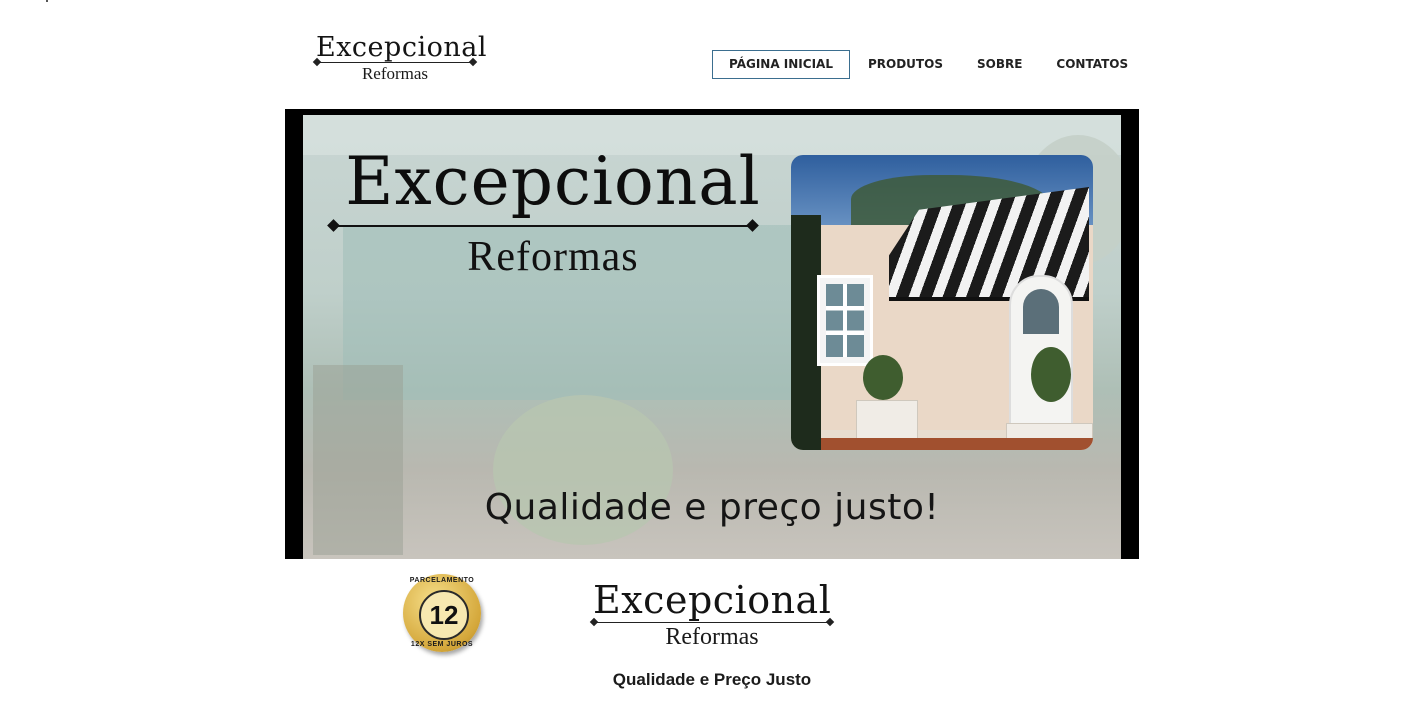 The width and height of the screenshot is (1424, 728). I want to click on photo-planter-left, so click(887, 420).